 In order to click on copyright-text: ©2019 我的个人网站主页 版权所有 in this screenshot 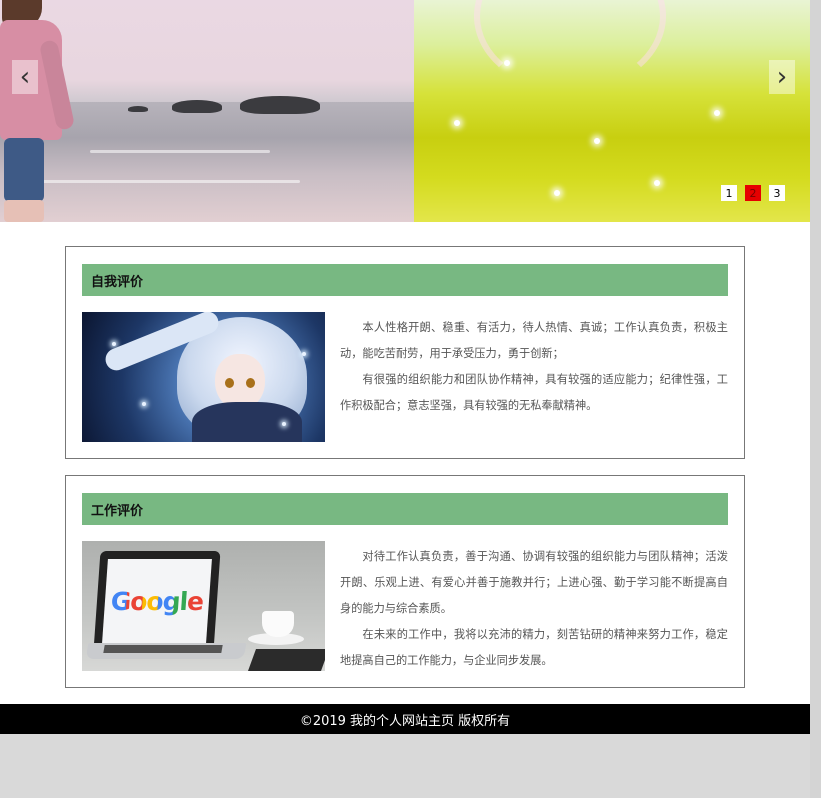, I will do `click(405, 721)`.